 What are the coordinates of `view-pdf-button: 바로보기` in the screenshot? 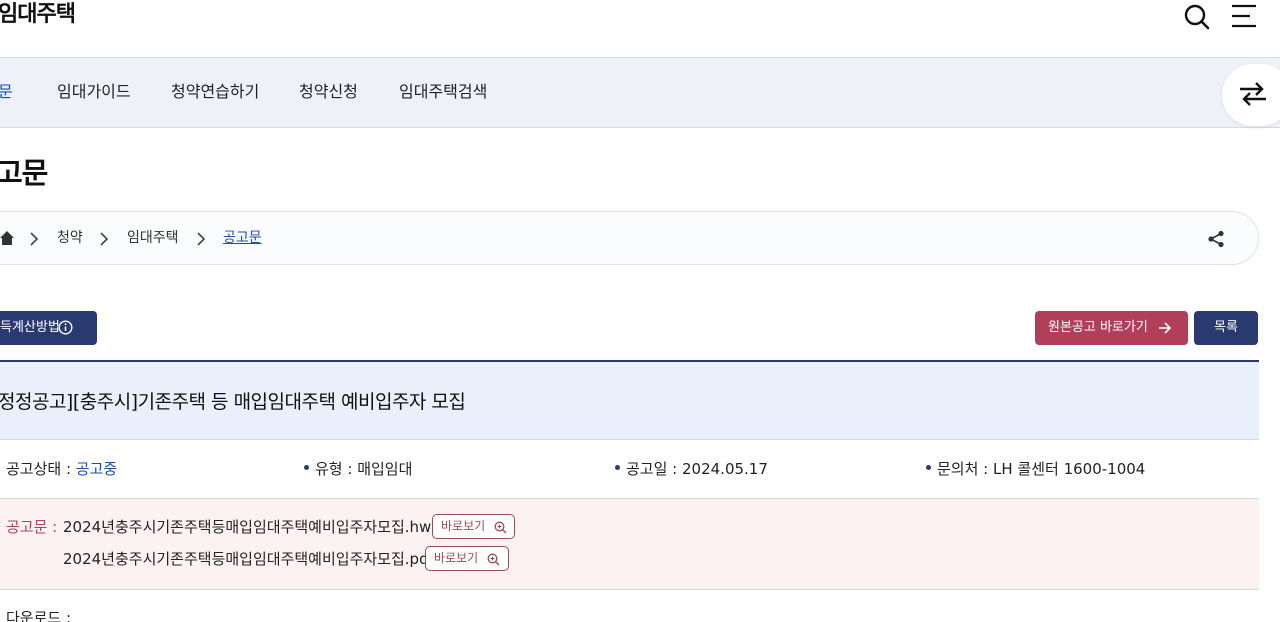 It's located at (467, 558).